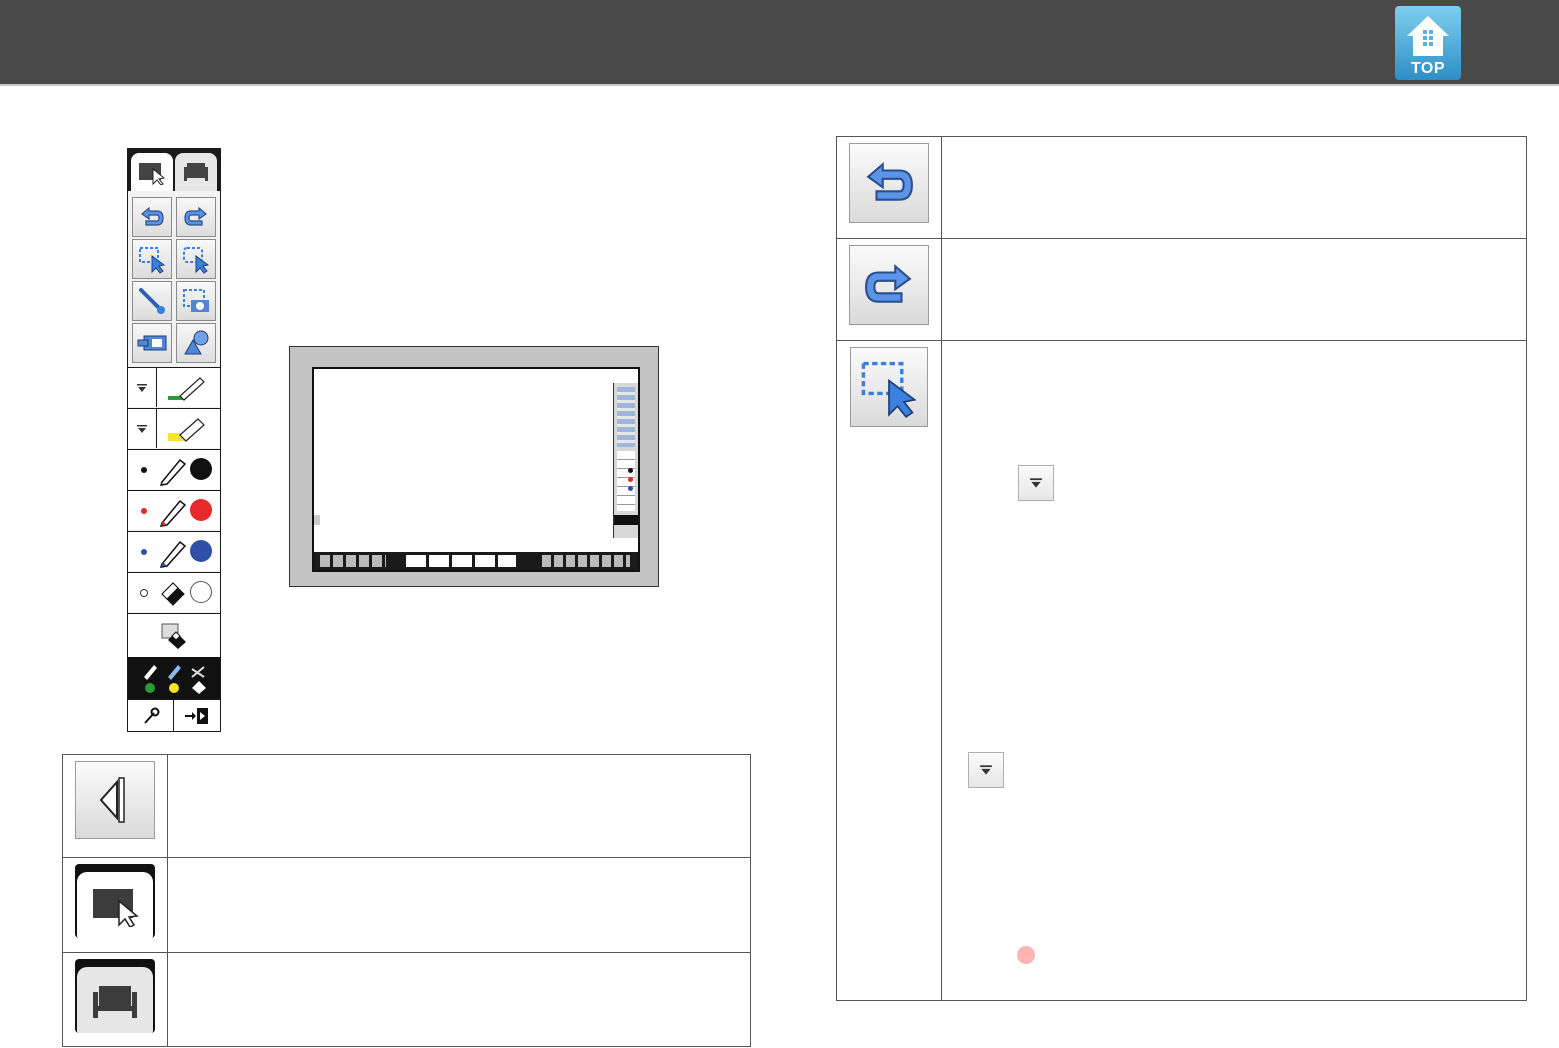 The width and height of the screenshot is (1559, 1048). I want to click on top-button-label: TOP, so click(1428, 68).